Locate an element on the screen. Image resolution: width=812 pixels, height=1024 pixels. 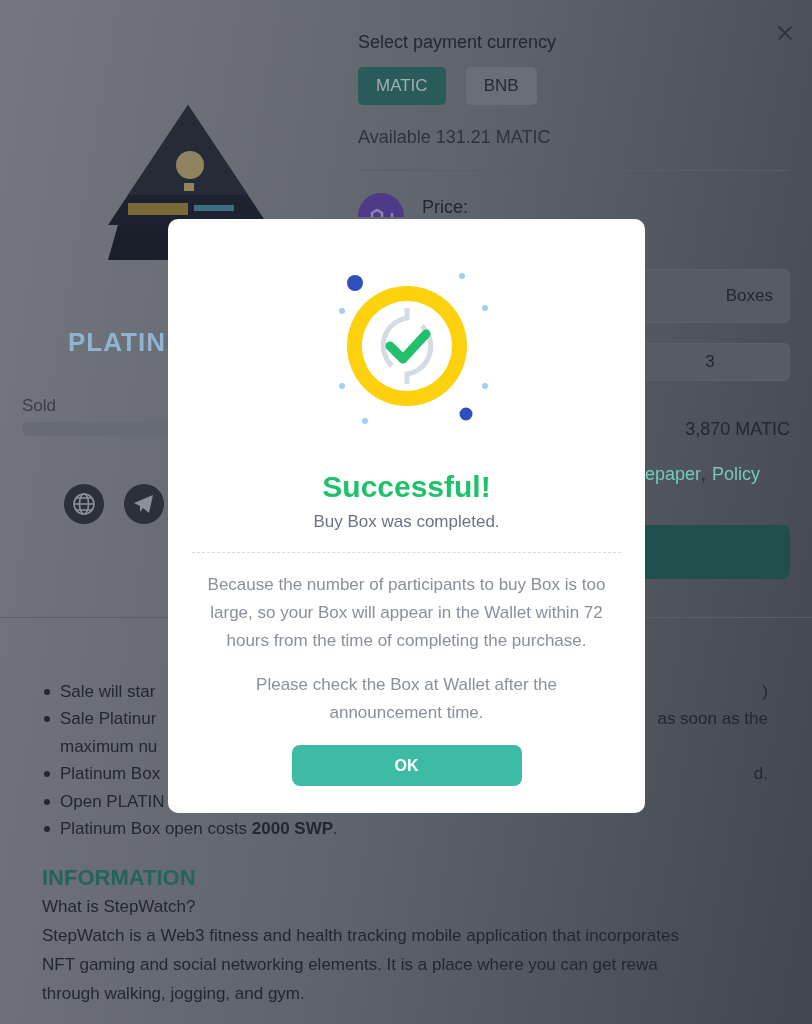
price-label: Price: is located at coordinates (445, 207).